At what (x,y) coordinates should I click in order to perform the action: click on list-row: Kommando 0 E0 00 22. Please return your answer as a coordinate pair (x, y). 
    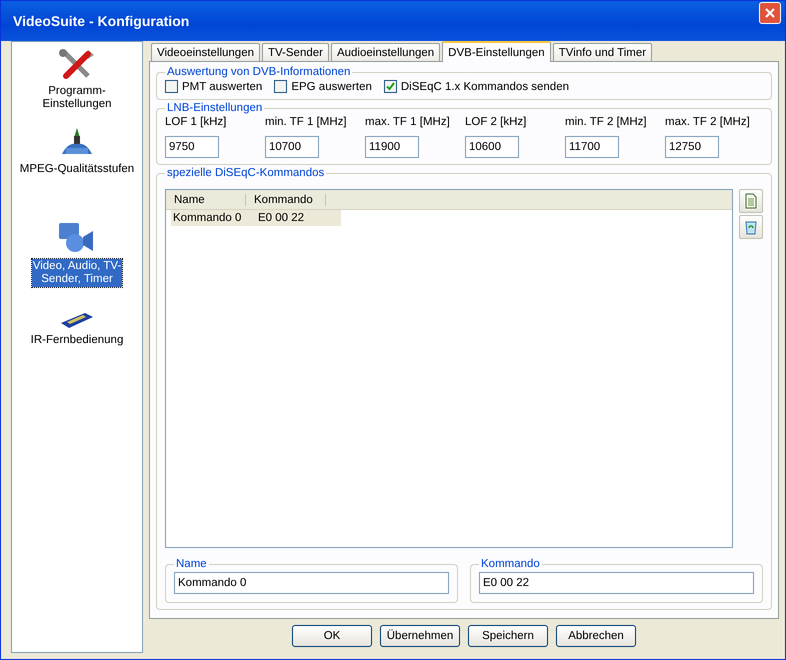
    Looking at the image, I should click on (256, 218).